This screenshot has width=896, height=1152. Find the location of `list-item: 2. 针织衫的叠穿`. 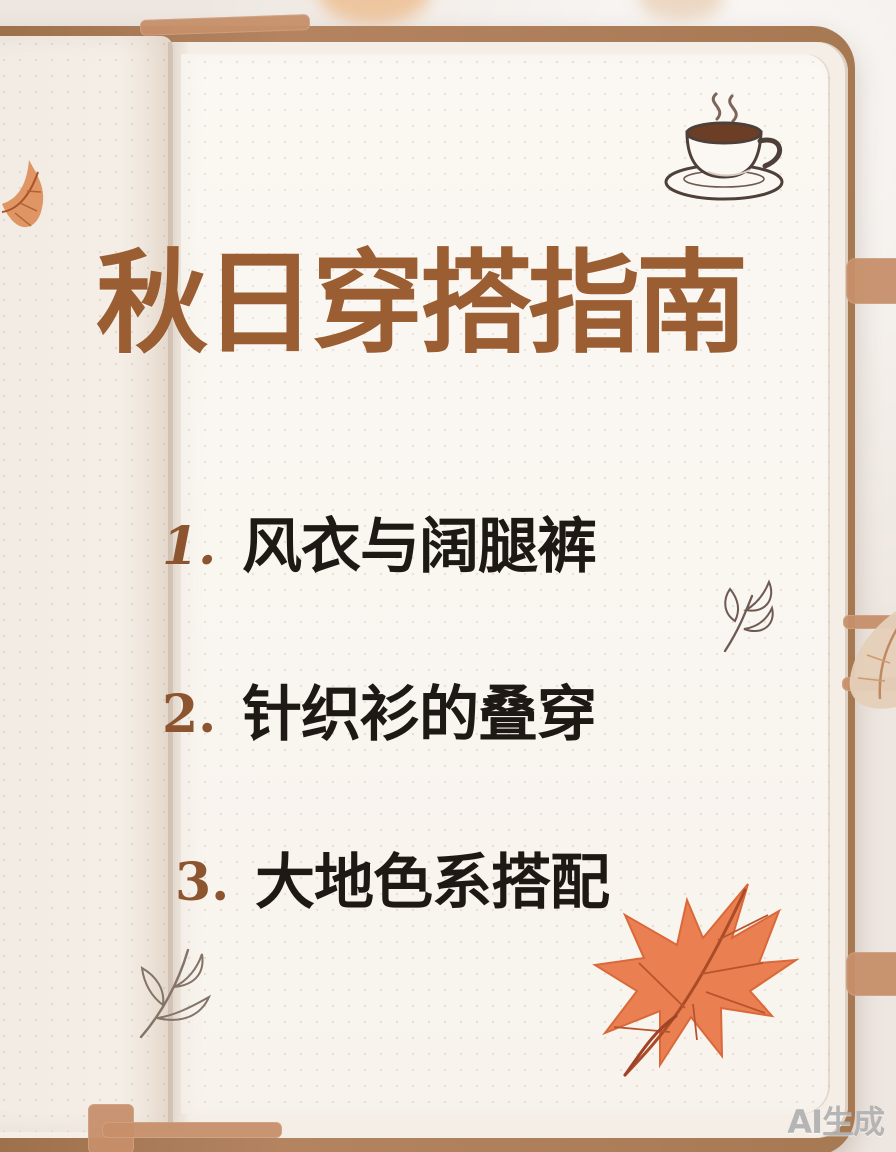

list-item: 2. 针织衫的叠穿 is located at coordinates (422, 715).